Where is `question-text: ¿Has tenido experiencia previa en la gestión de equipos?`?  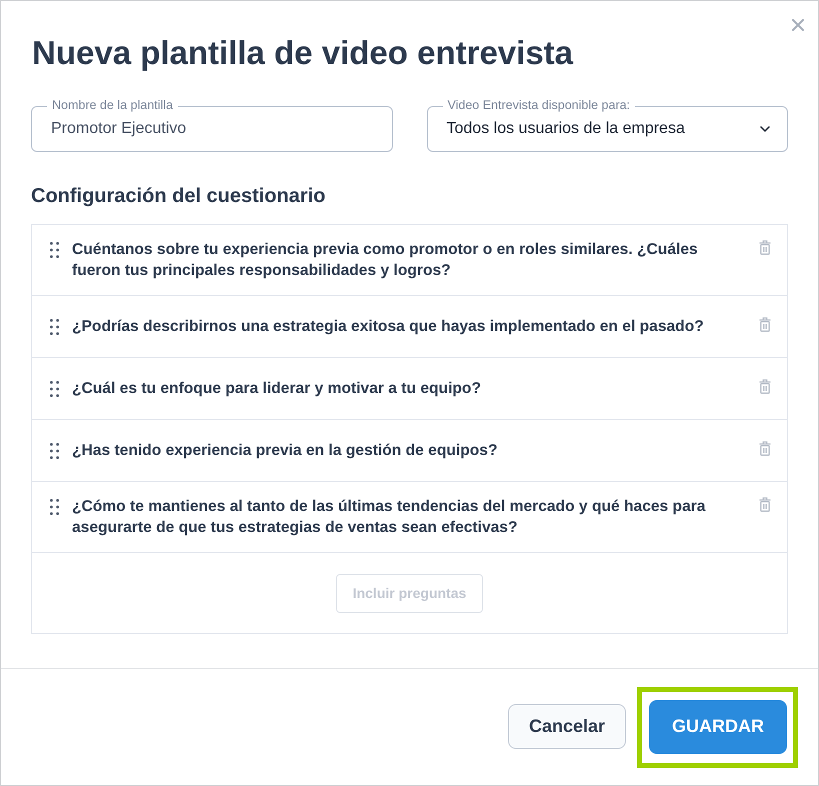
question-text: ¿Has tenido experiencia previa en la gestión de equipos? is located at coordinates (285, 451).